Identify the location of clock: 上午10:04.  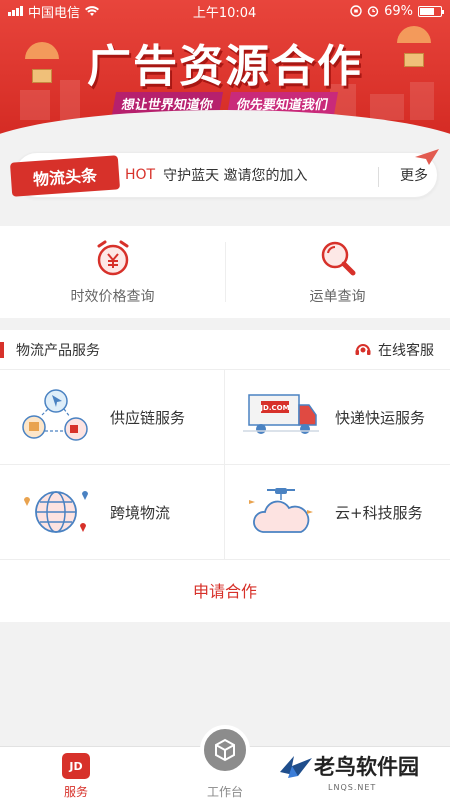
(224, 13).